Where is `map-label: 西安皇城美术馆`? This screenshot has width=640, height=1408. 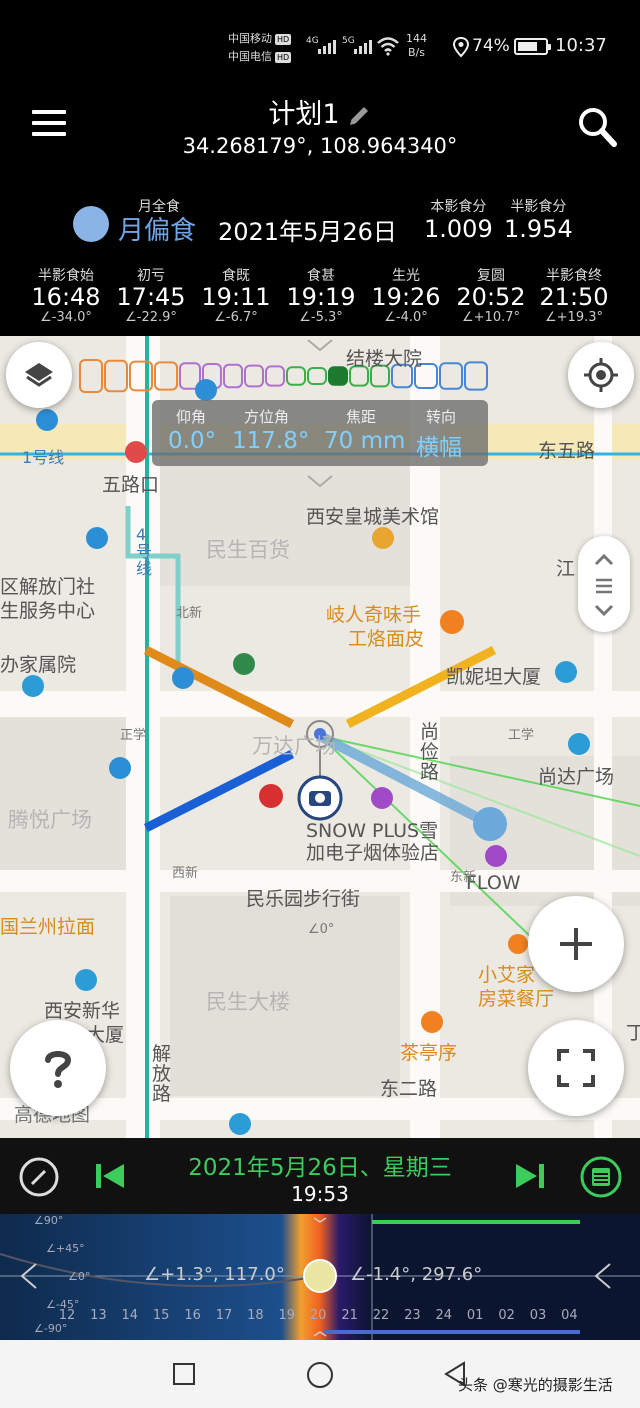
map-label: 西安皇城美术馆 is located at coordinates (373, 517).